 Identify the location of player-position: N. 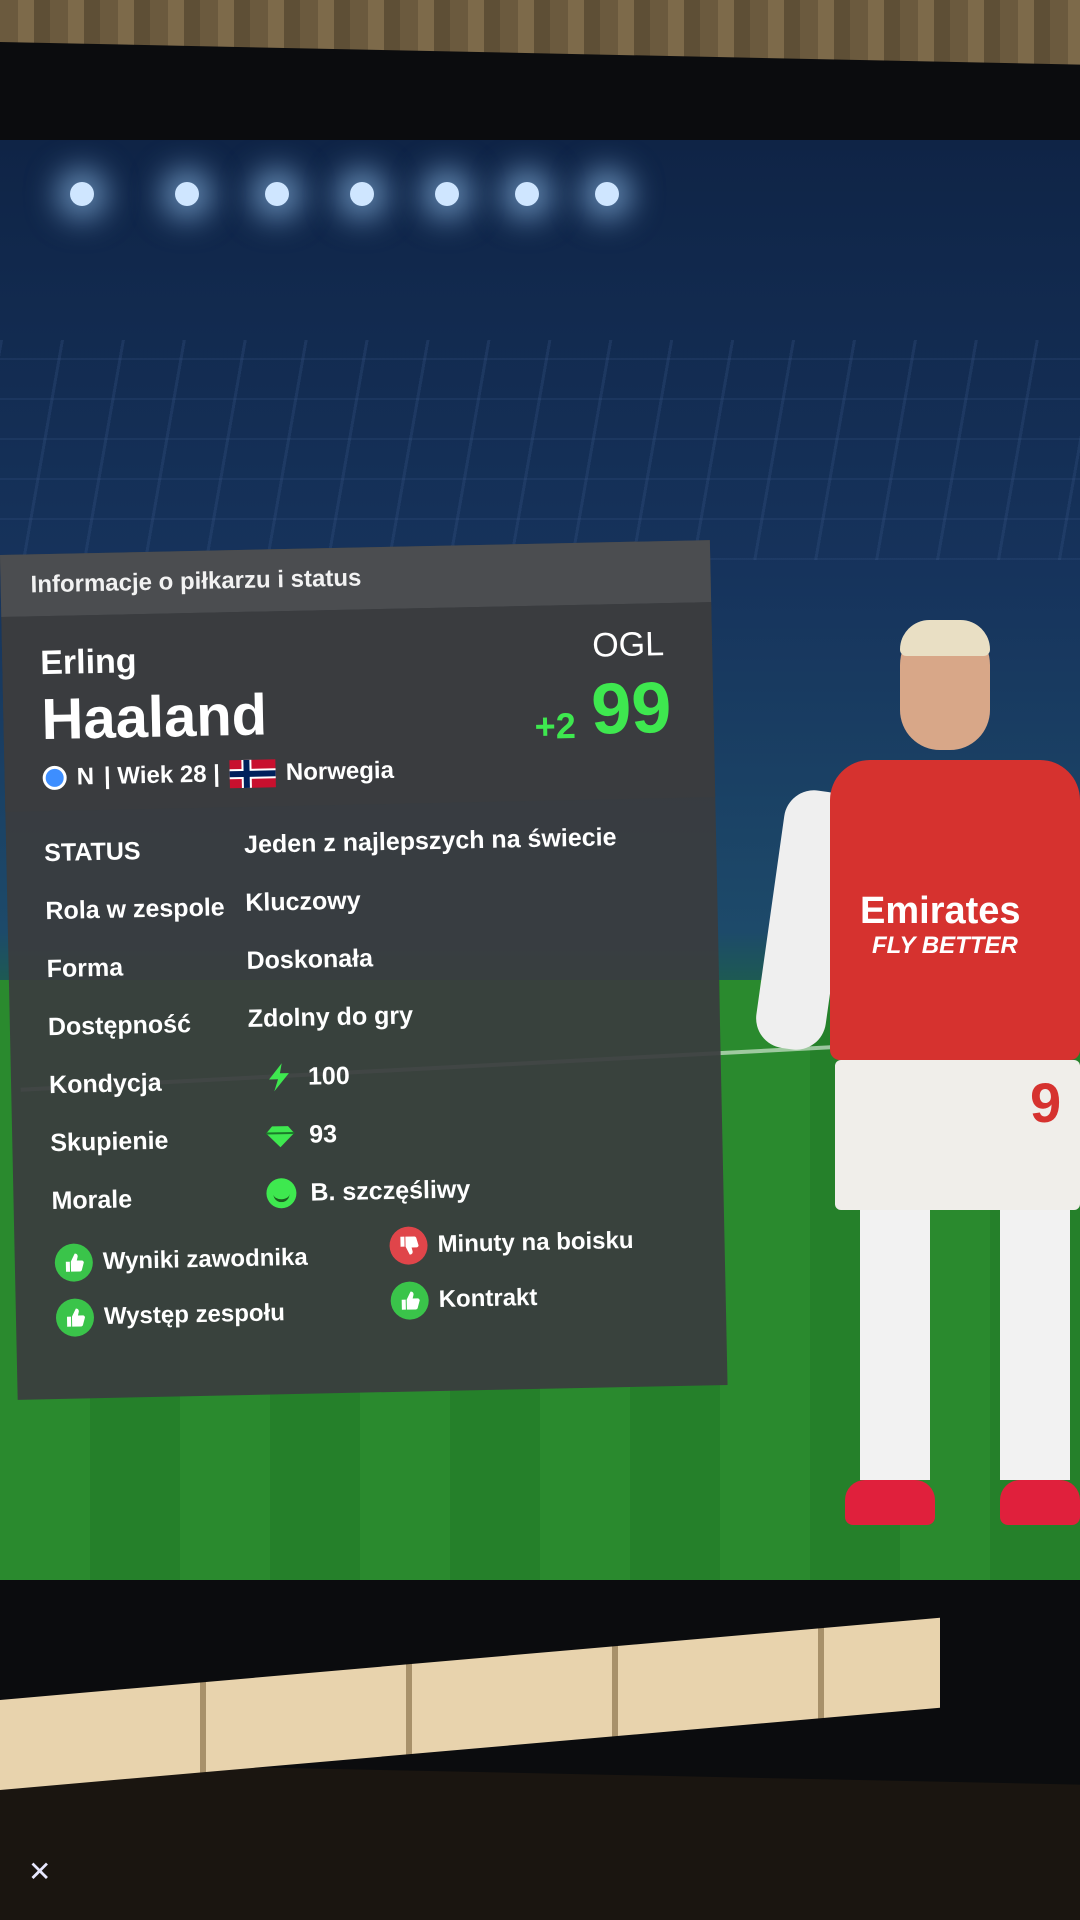
(85, 777).